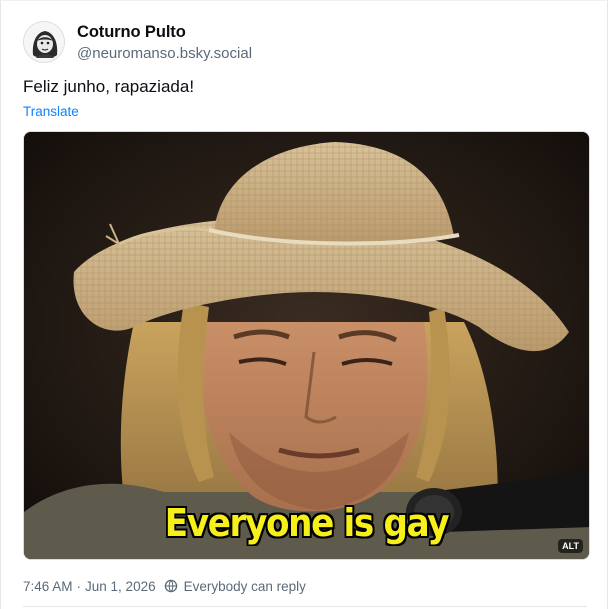 The height and width of the screenshot is (609, 608). I want to click on avatar, so click(44, 42).